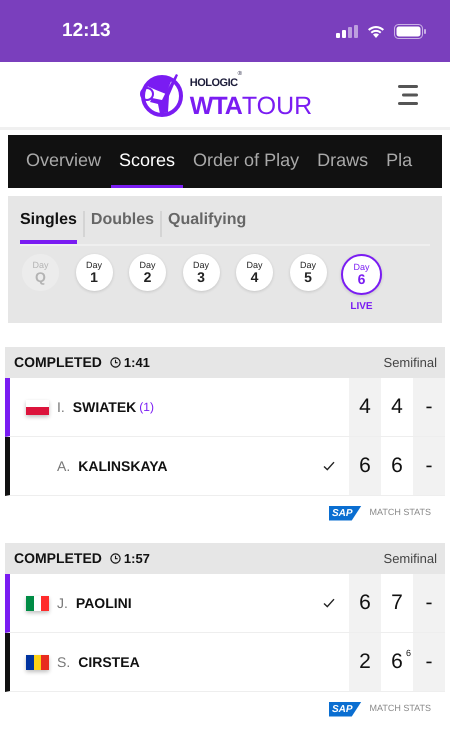  What do you see at coordinates (147, 161) in the screenshot?
I see `nav-tab: Scores` at bounding box center [147, 161].